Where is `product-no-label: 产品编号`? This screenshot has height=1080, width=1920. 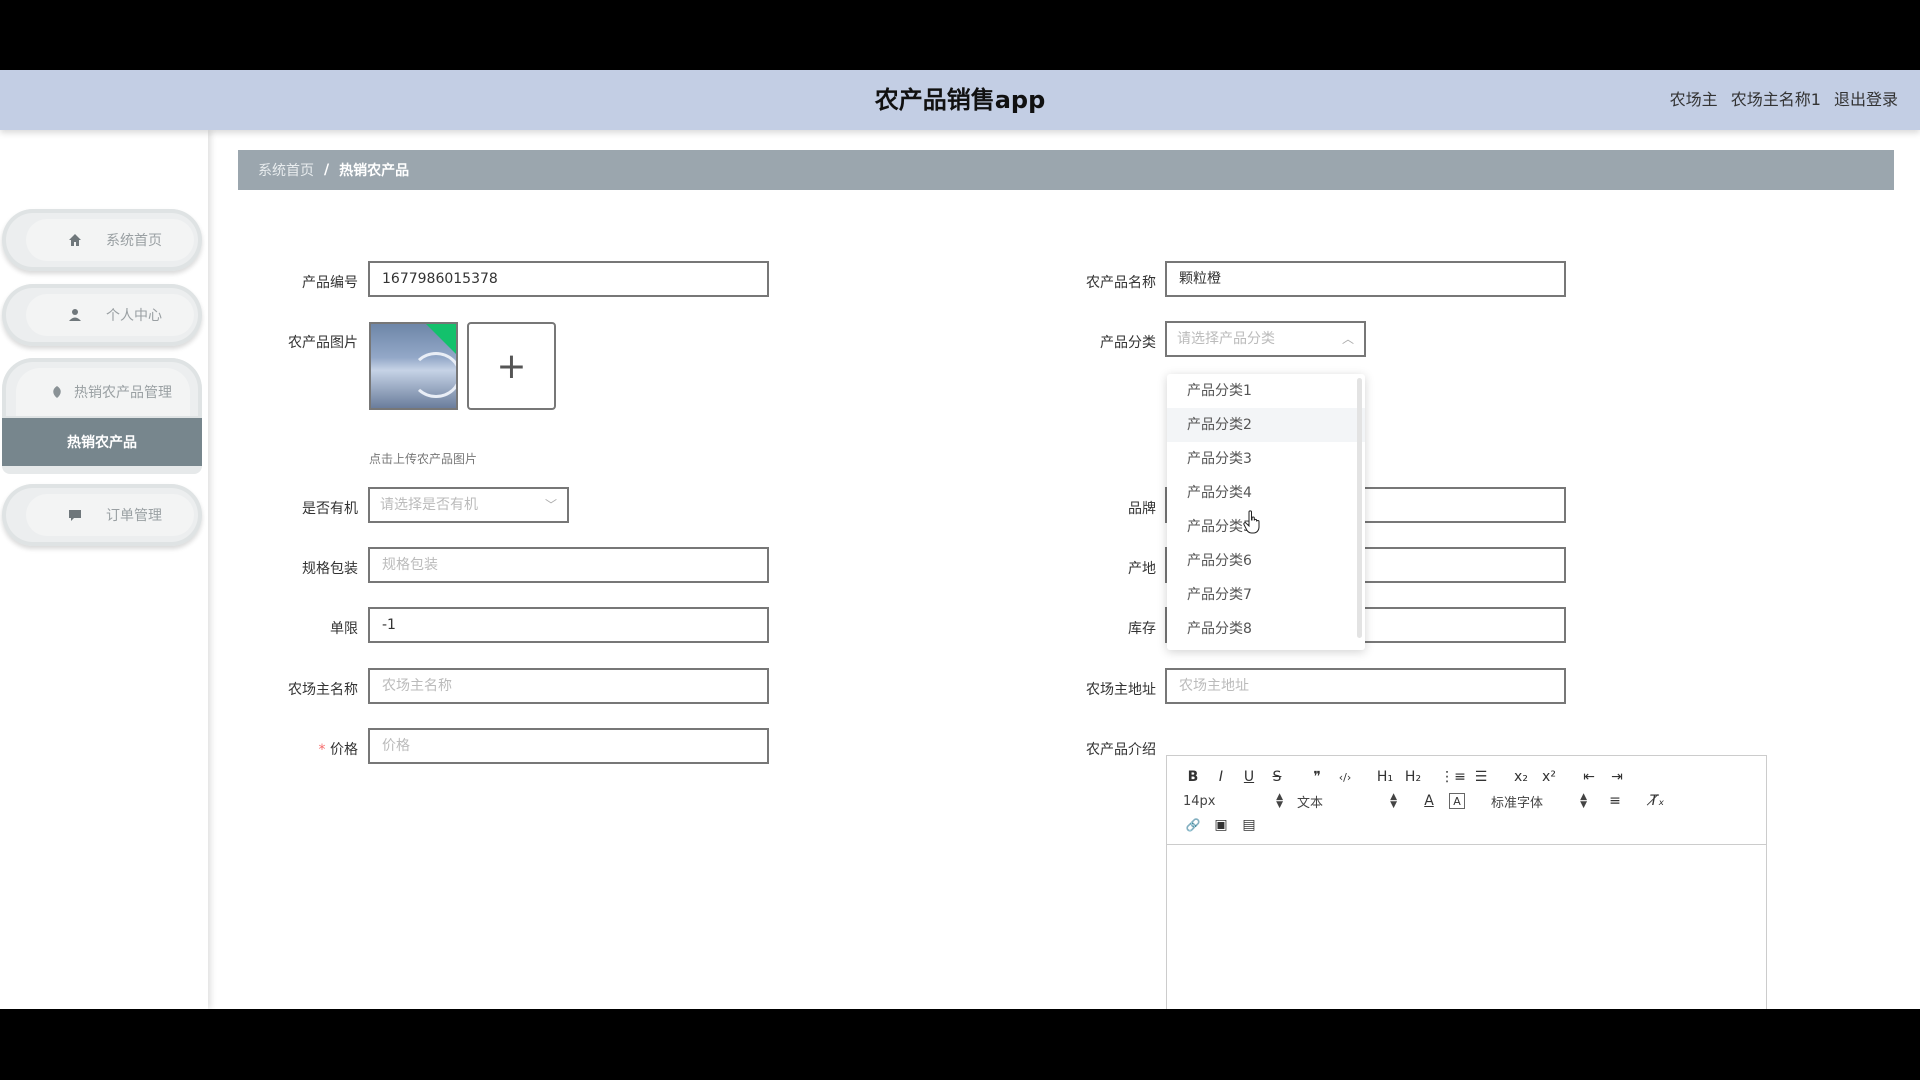 product-no-label: 产品编号 is located at coordinates (330, 283).